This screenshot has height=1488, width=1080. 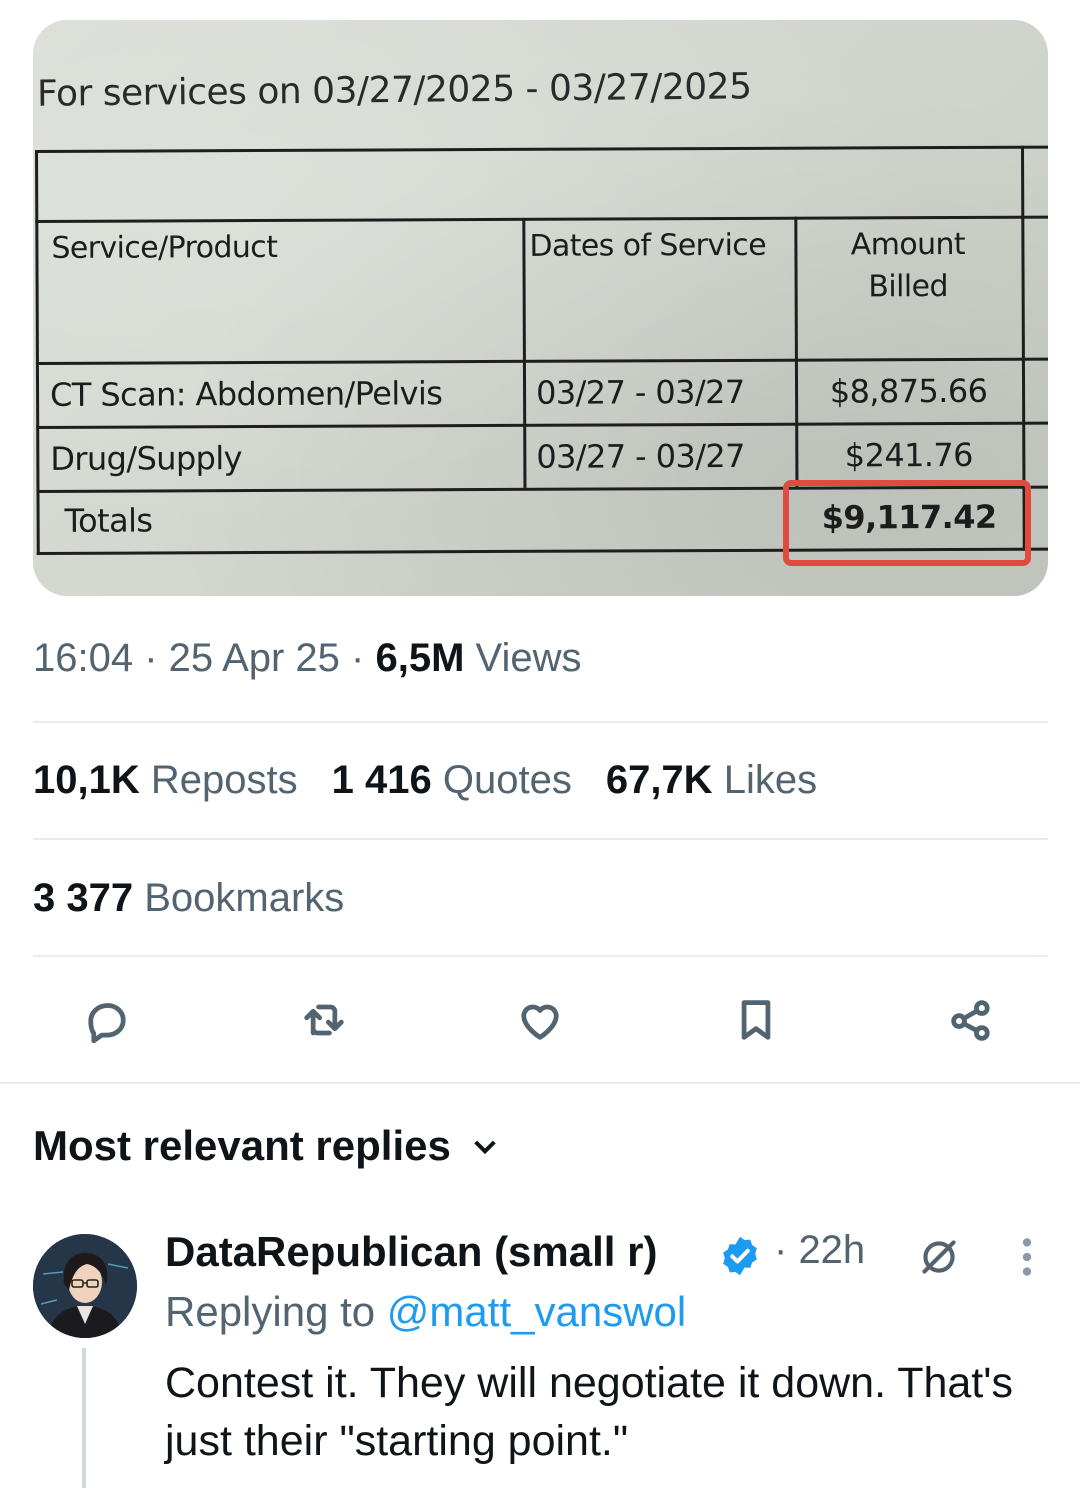 I want to click on replying-to: Replying to @matt_vanswol, so click(x=425, y=1312).